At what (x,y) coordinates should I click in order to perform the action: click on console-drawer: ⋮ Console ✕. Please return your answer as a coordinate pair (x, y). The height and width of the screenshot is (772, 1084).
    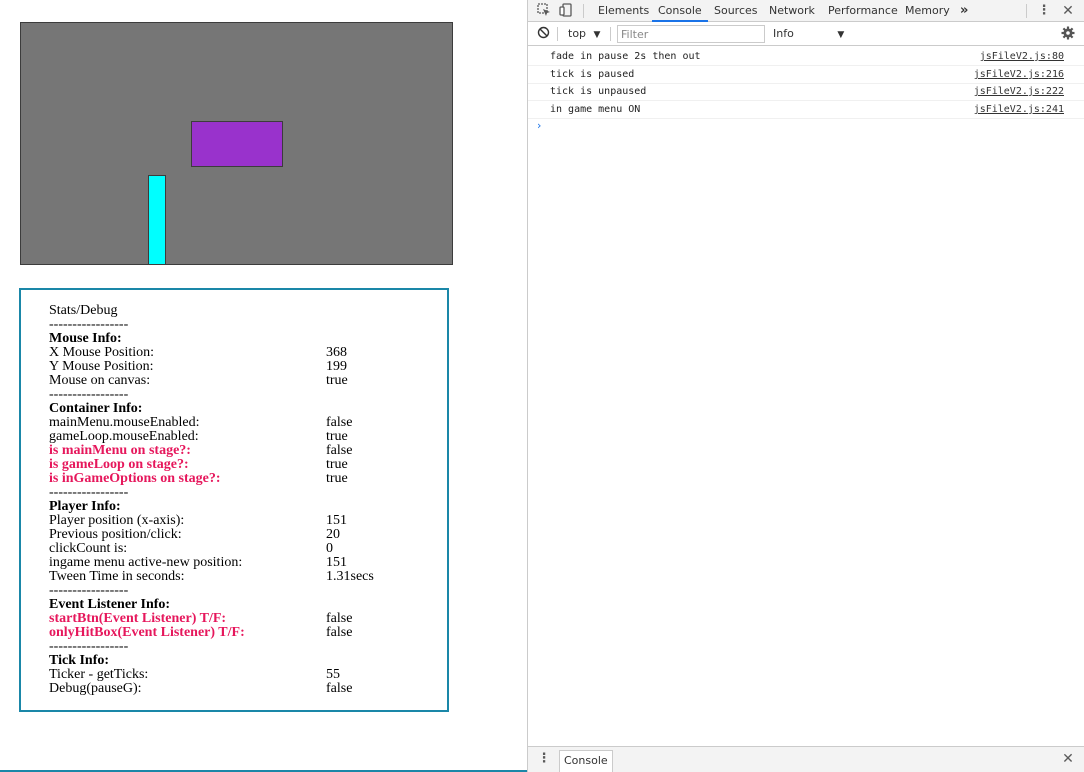
    Looking at the image, I should click on (806, 759).